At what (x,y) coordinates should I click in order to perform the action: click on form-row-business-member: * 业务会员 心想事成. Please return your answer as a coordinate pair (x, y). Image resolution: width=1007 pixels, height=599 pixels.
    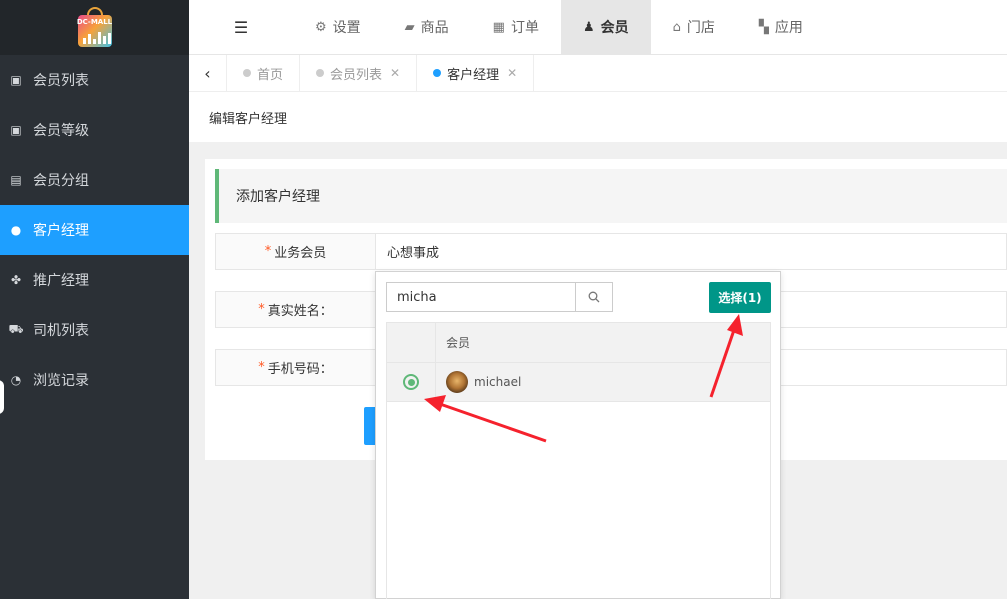
    Looking at the image, I should click on (611, 251).